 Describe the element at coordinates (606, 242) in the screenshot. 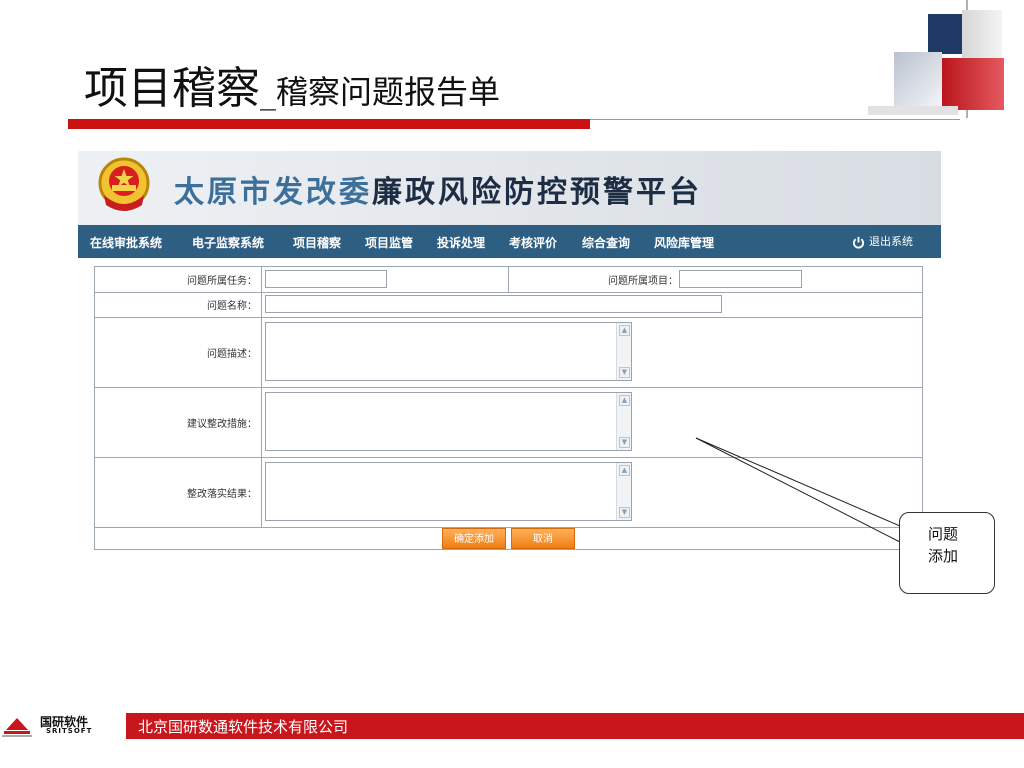

I see `nav-item-query: 综合查询` at that location.